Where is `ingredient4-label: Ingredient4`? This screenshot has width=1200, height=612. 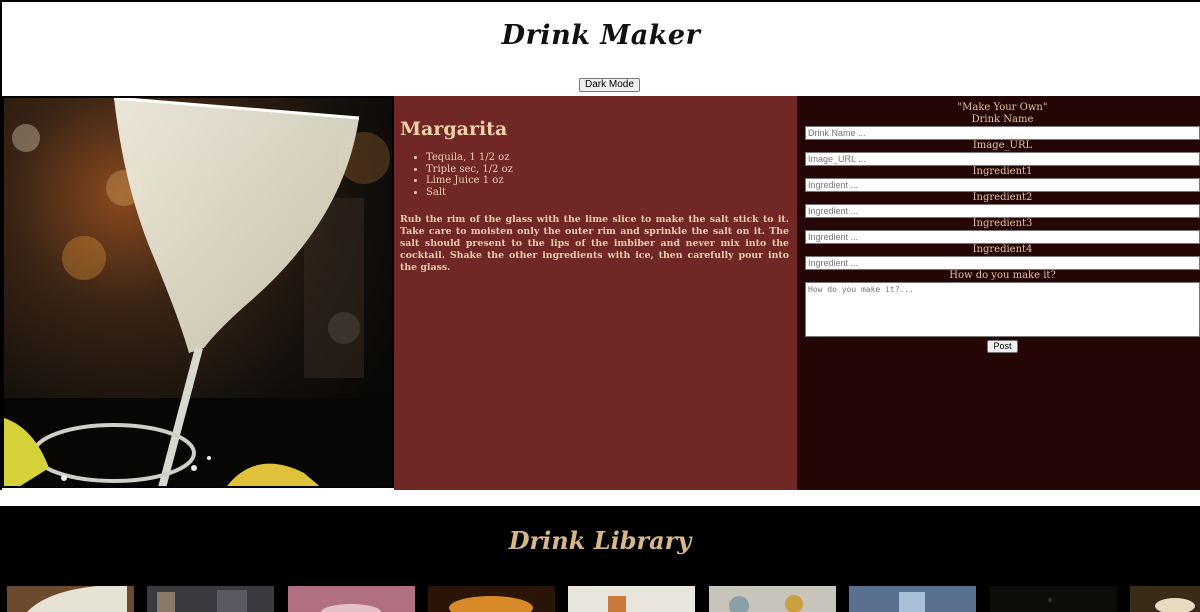
ingredient4-label: Ingredient4 is located at coordinates (1002, 249).